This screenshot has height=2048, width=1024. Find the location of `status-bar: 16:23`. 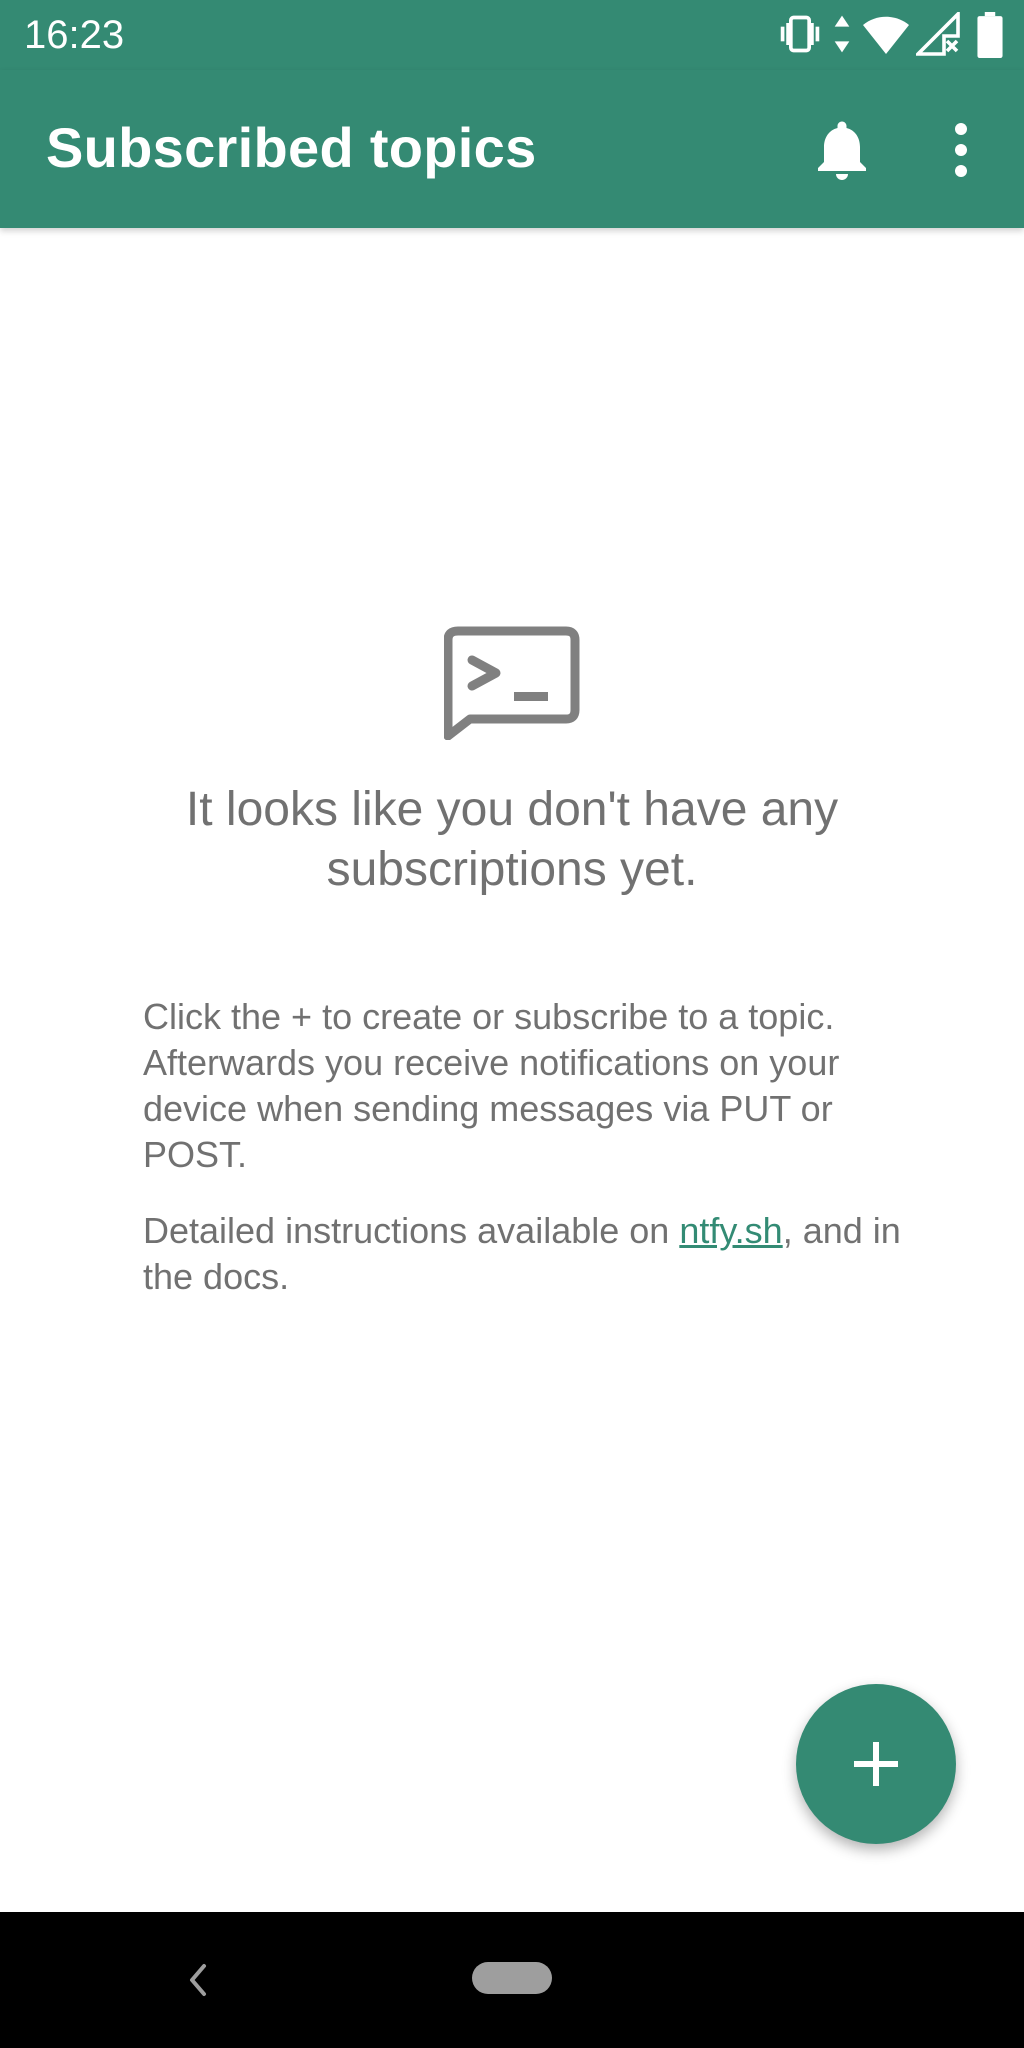

status-bar: 16:23 is located at coordinates (512, 35).